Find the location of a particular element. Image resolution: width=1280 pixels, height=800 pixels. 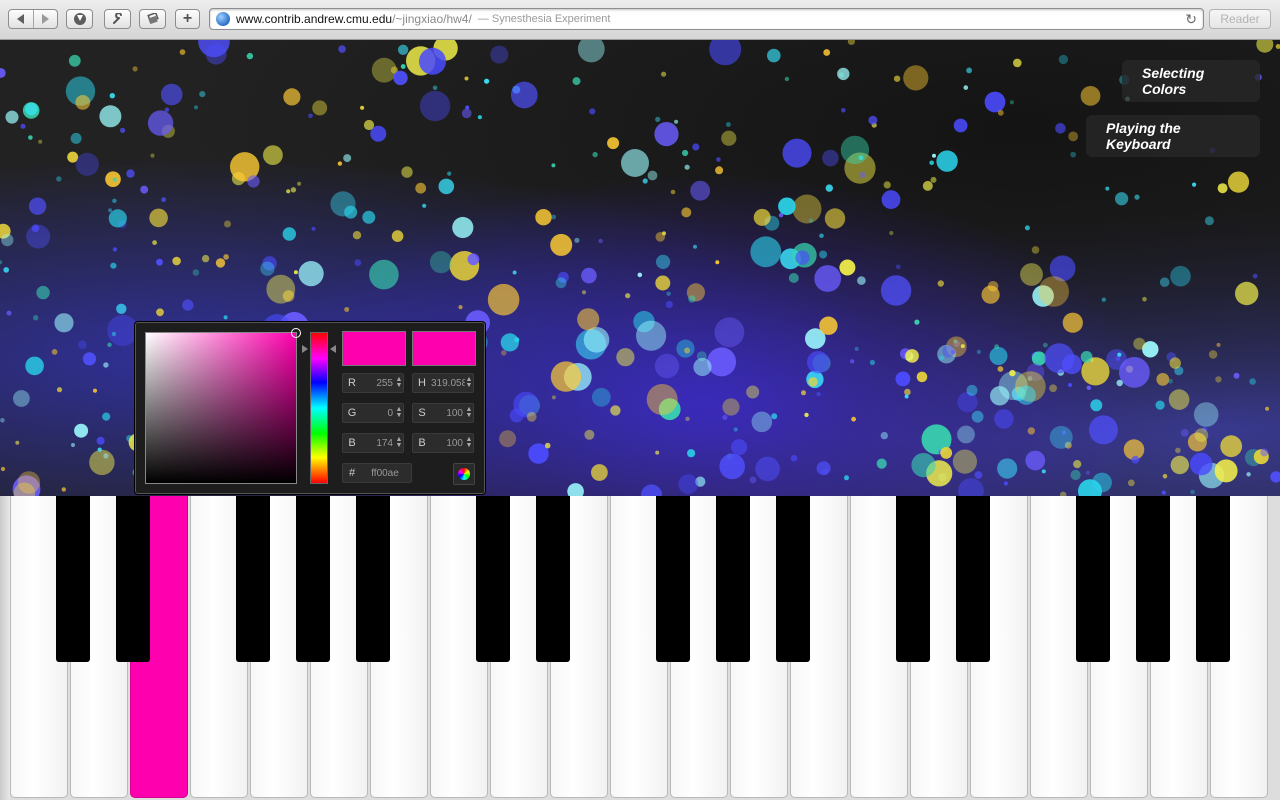

back-forward-buttons is located at coordinates (33, 19).